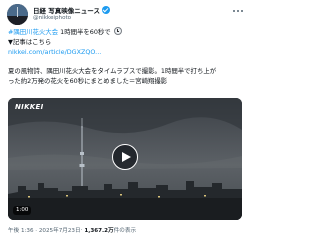 The image size is (320, 240). Describe the element at coordinates (52, 18) in the screenshot. I see `user-handle: @nikkeiphoto` at that location.